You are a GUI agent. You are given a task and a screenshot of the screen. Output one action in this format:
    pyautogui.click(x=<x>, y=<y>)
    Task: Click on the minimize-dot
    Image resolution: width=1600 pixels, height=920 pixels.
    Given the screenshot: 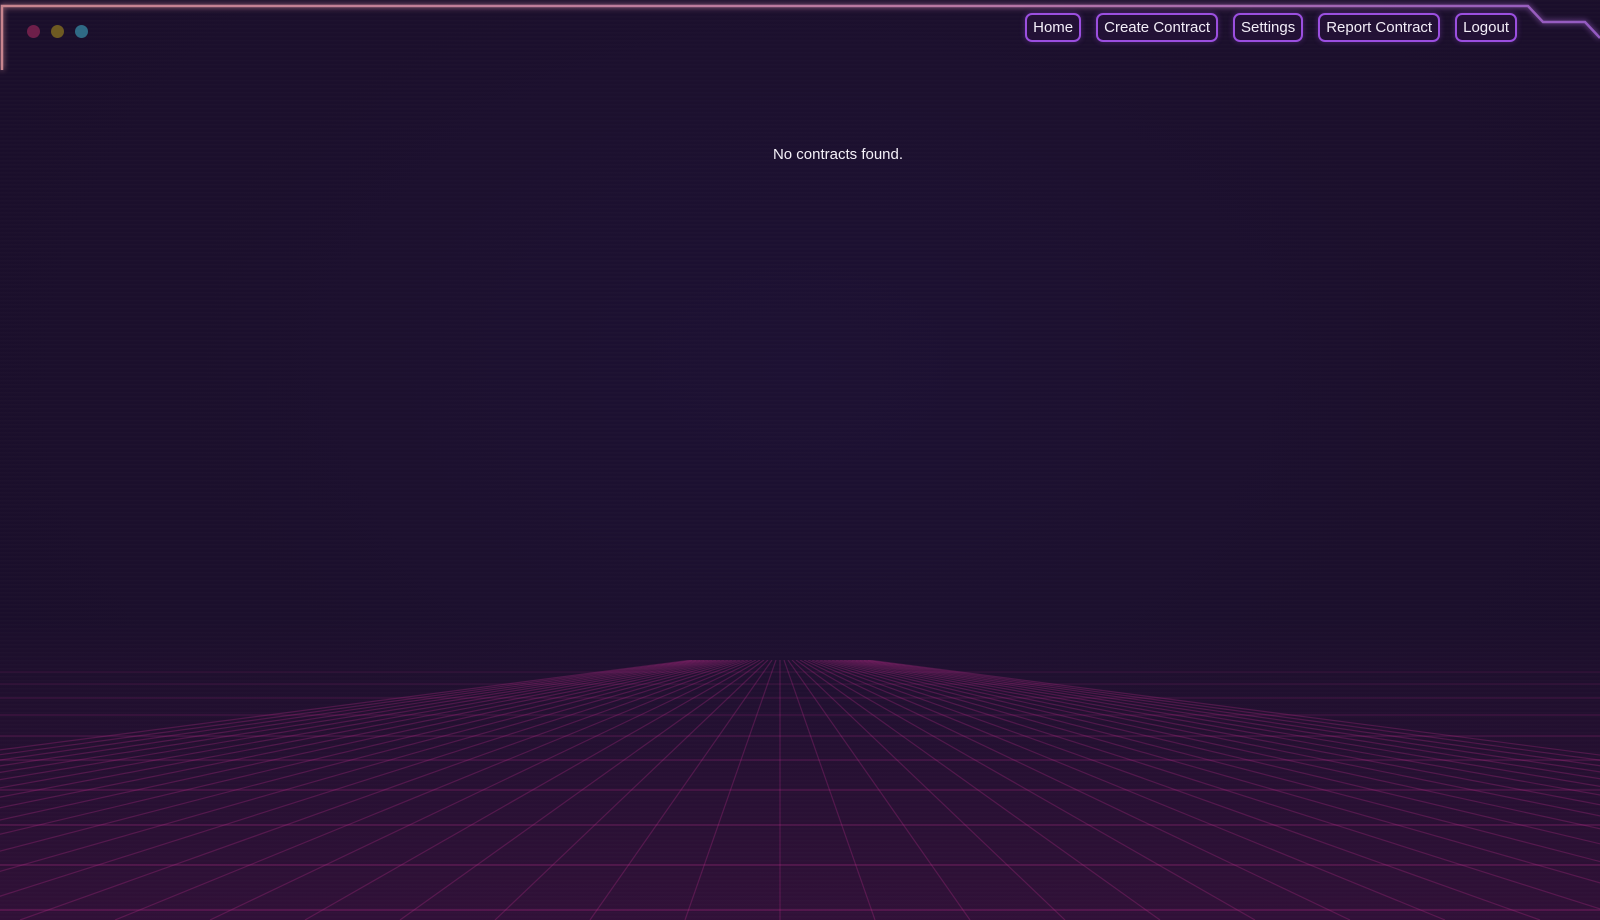 What is the action you would take?
    pyautogui.click(x=57, y=31)
    